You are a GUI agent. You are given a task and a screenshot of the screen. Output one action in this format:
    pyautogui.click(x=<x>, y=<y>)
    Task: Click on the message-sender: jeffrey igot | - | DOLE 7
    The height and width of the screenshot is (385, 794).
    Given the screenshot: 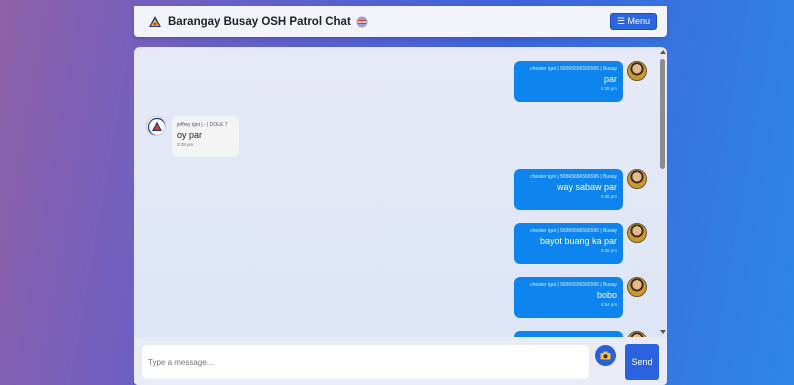 What is the action you would take?
    pyautogui.click(x=202, y=125)
    